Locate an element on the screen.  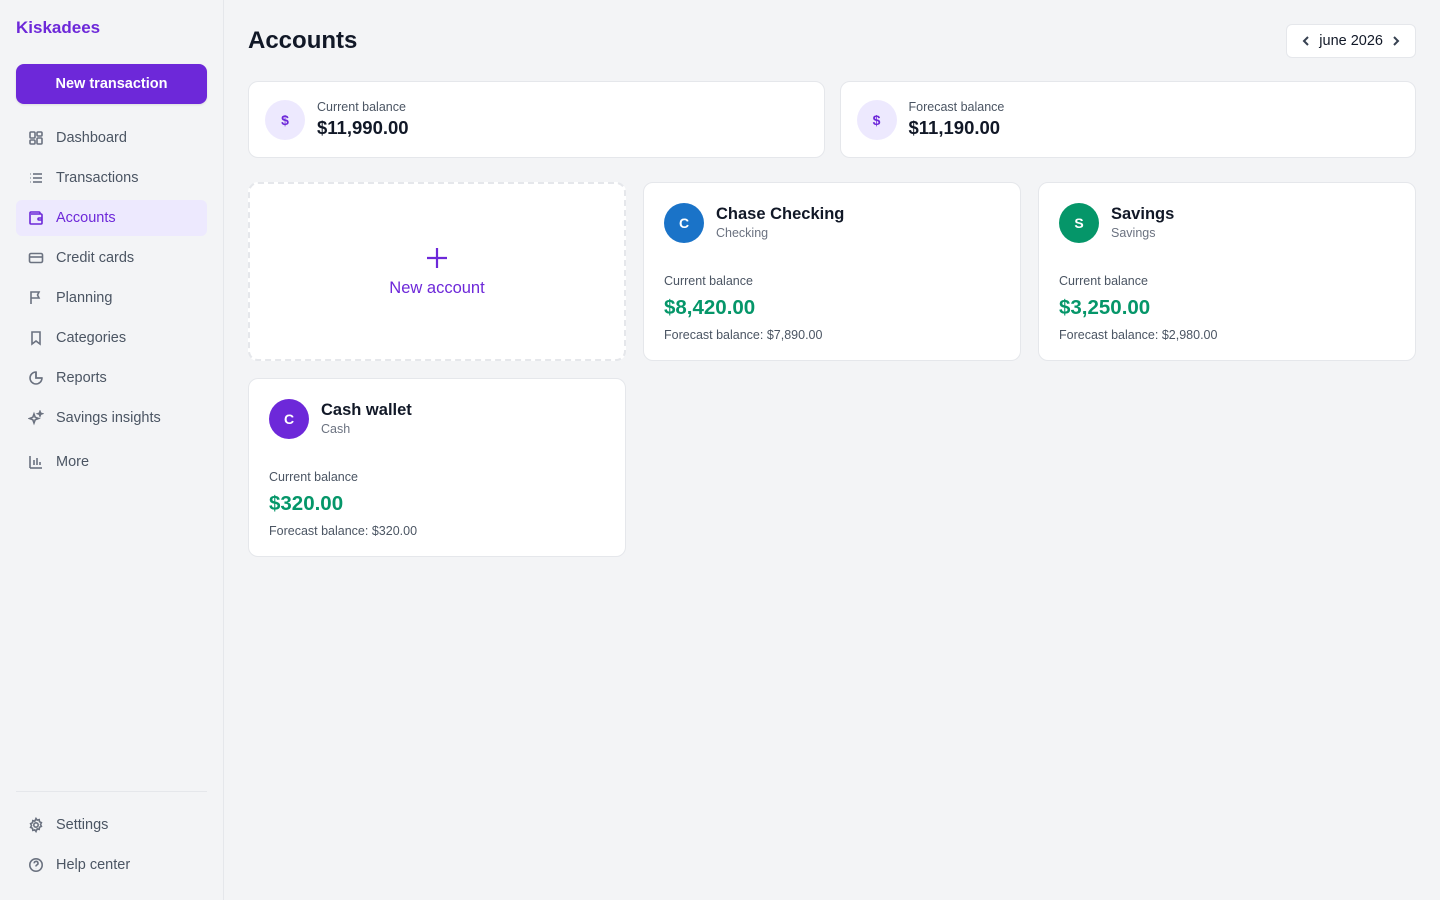
sidebar-item-credit-cards: Credit cards is located at coordinates (111, 258).